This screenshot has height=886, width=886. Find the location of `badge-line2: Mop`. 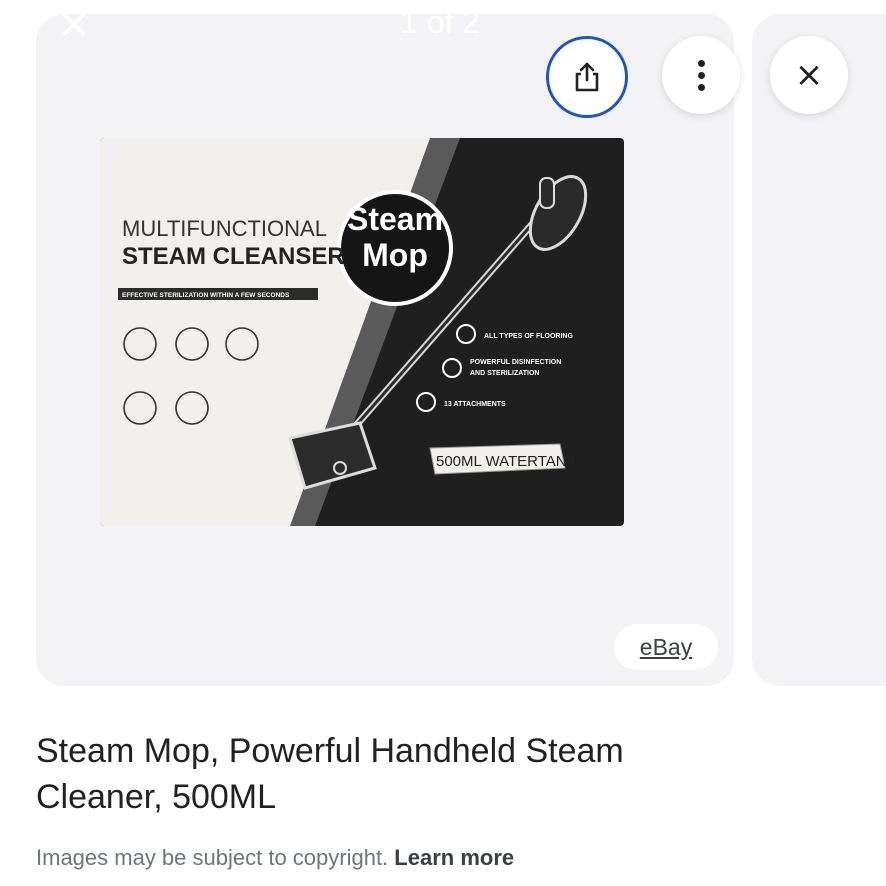

badge-line2: Mop is located at coordinates (395, 255).